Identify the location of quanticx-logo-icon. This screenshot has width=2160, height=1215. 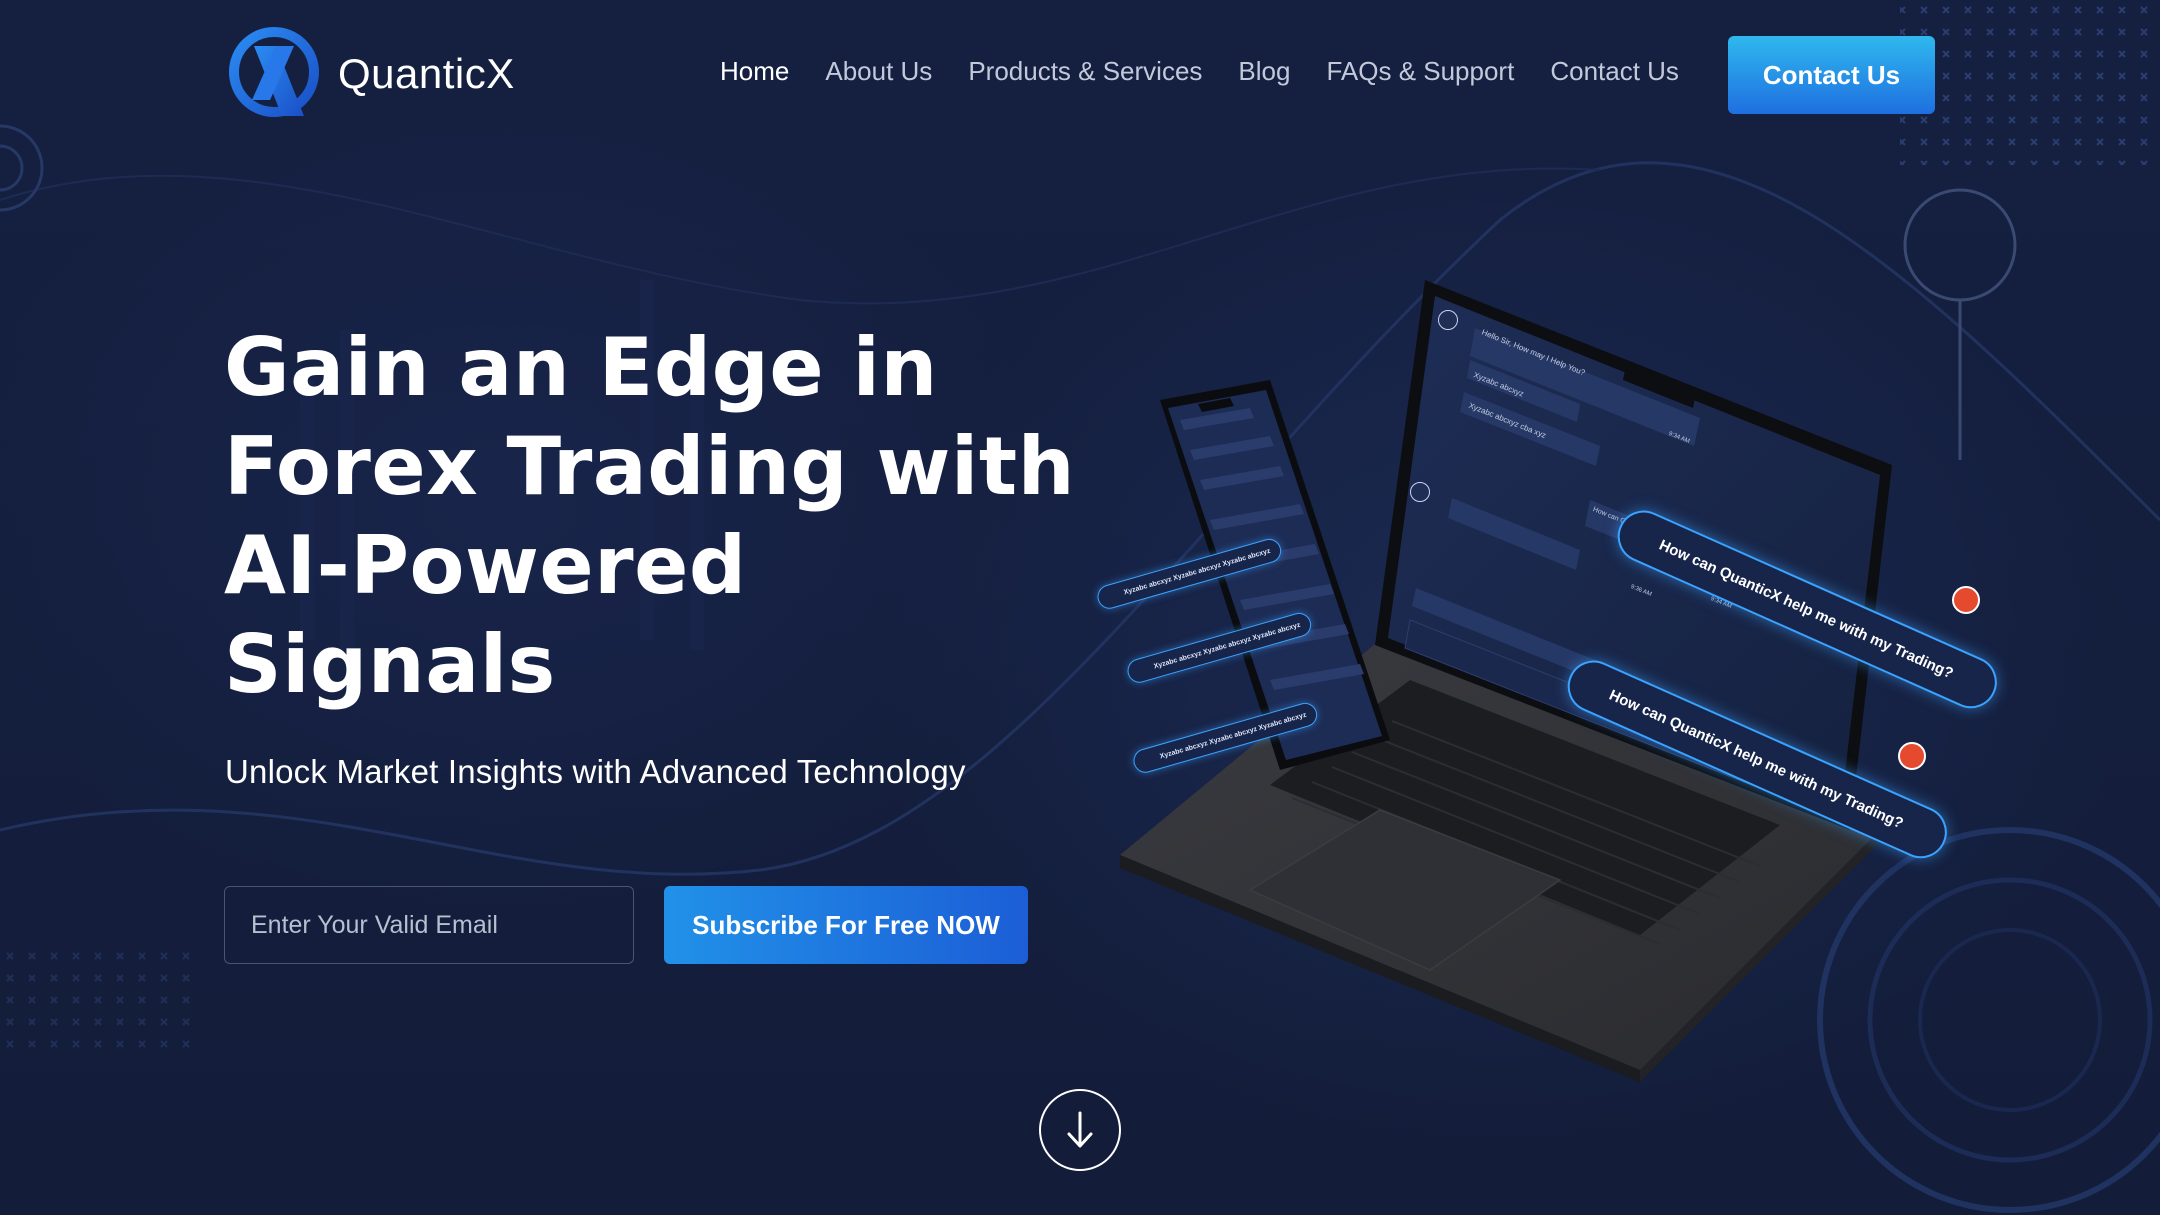
(274, 72).